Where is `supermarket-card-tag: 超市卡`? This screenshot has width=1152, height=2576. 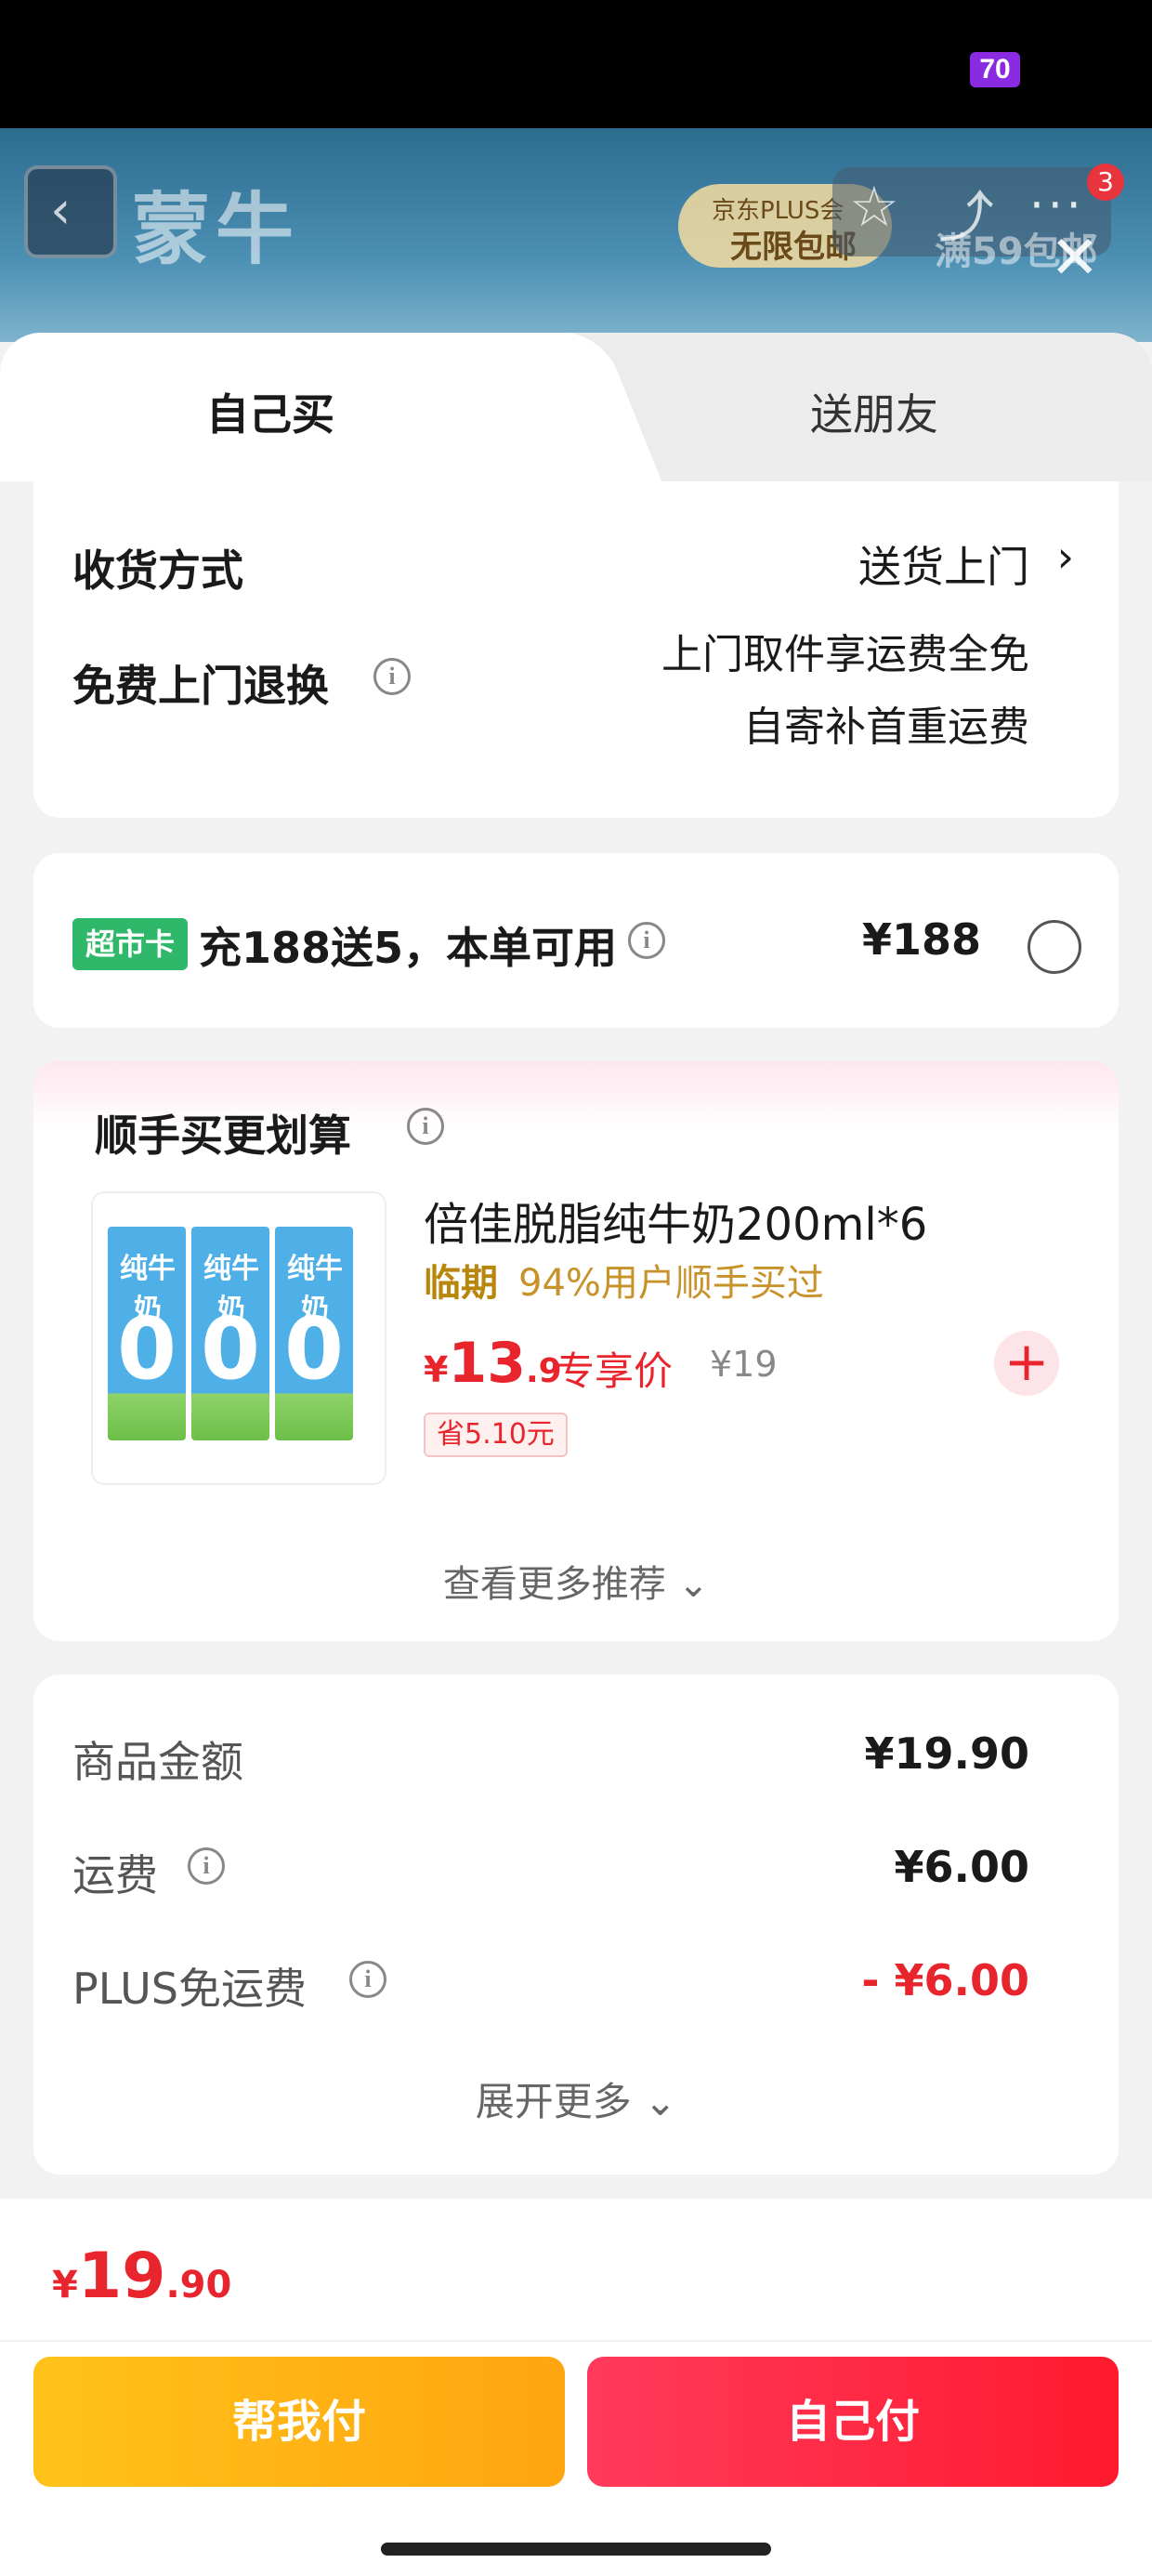 supermarket-card-tag: 超市卡 is located at coordinates (130, 944).